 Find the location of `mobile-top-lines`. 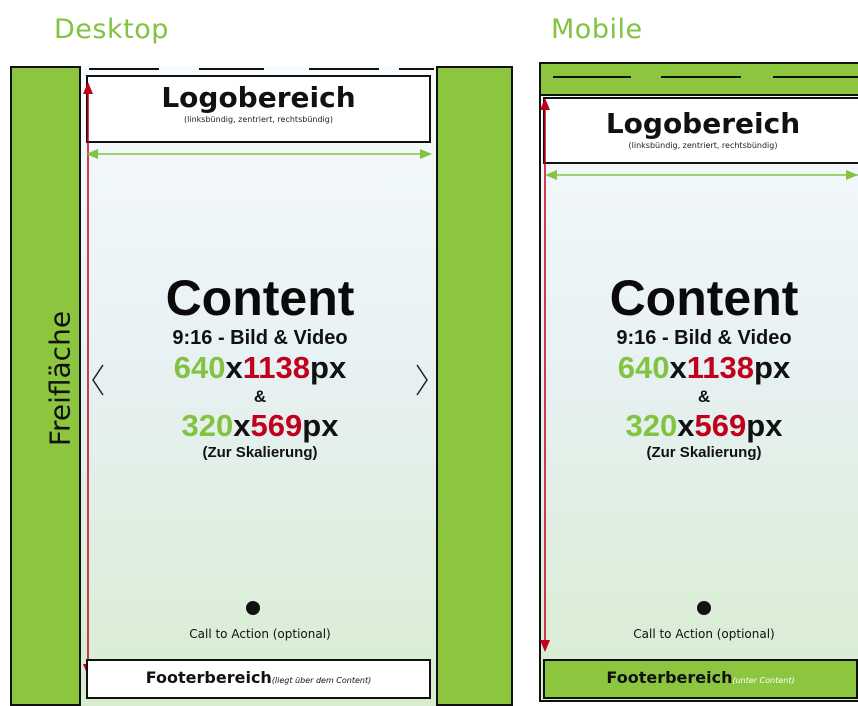

mobile-top-lines is located at coordinates (705, 77).